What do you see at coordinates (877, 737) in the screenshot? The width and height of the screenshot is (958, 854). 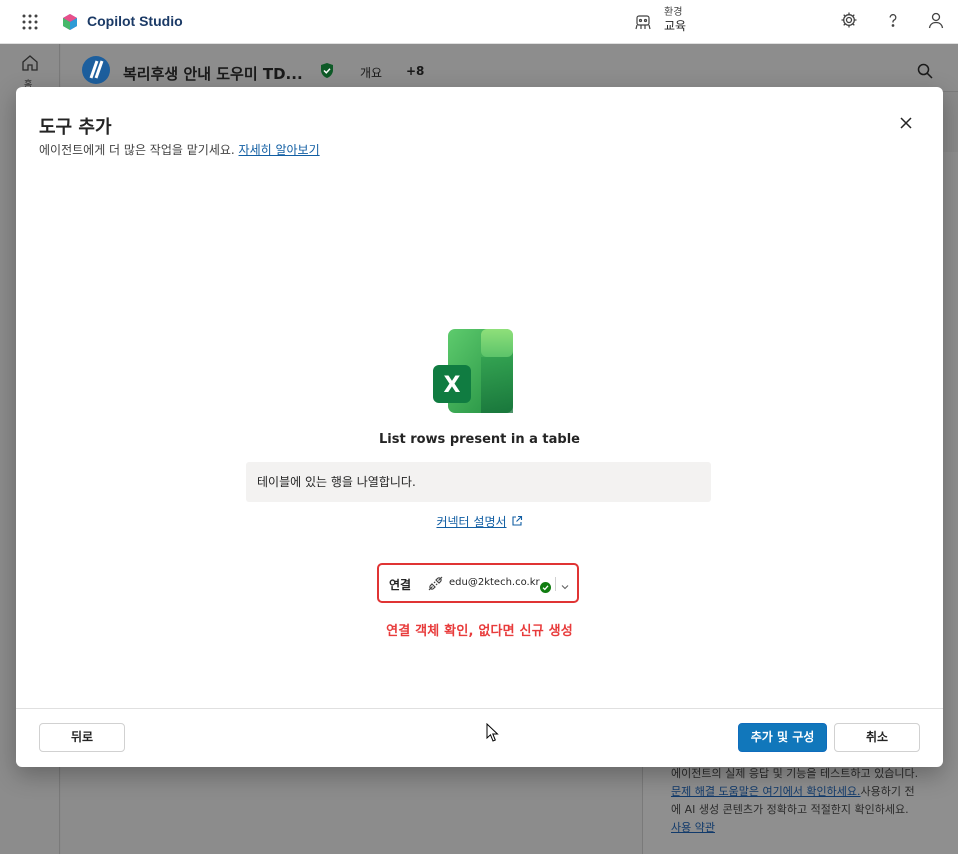 I see `cancel-button: 취소` at bounding box center [877, 737].